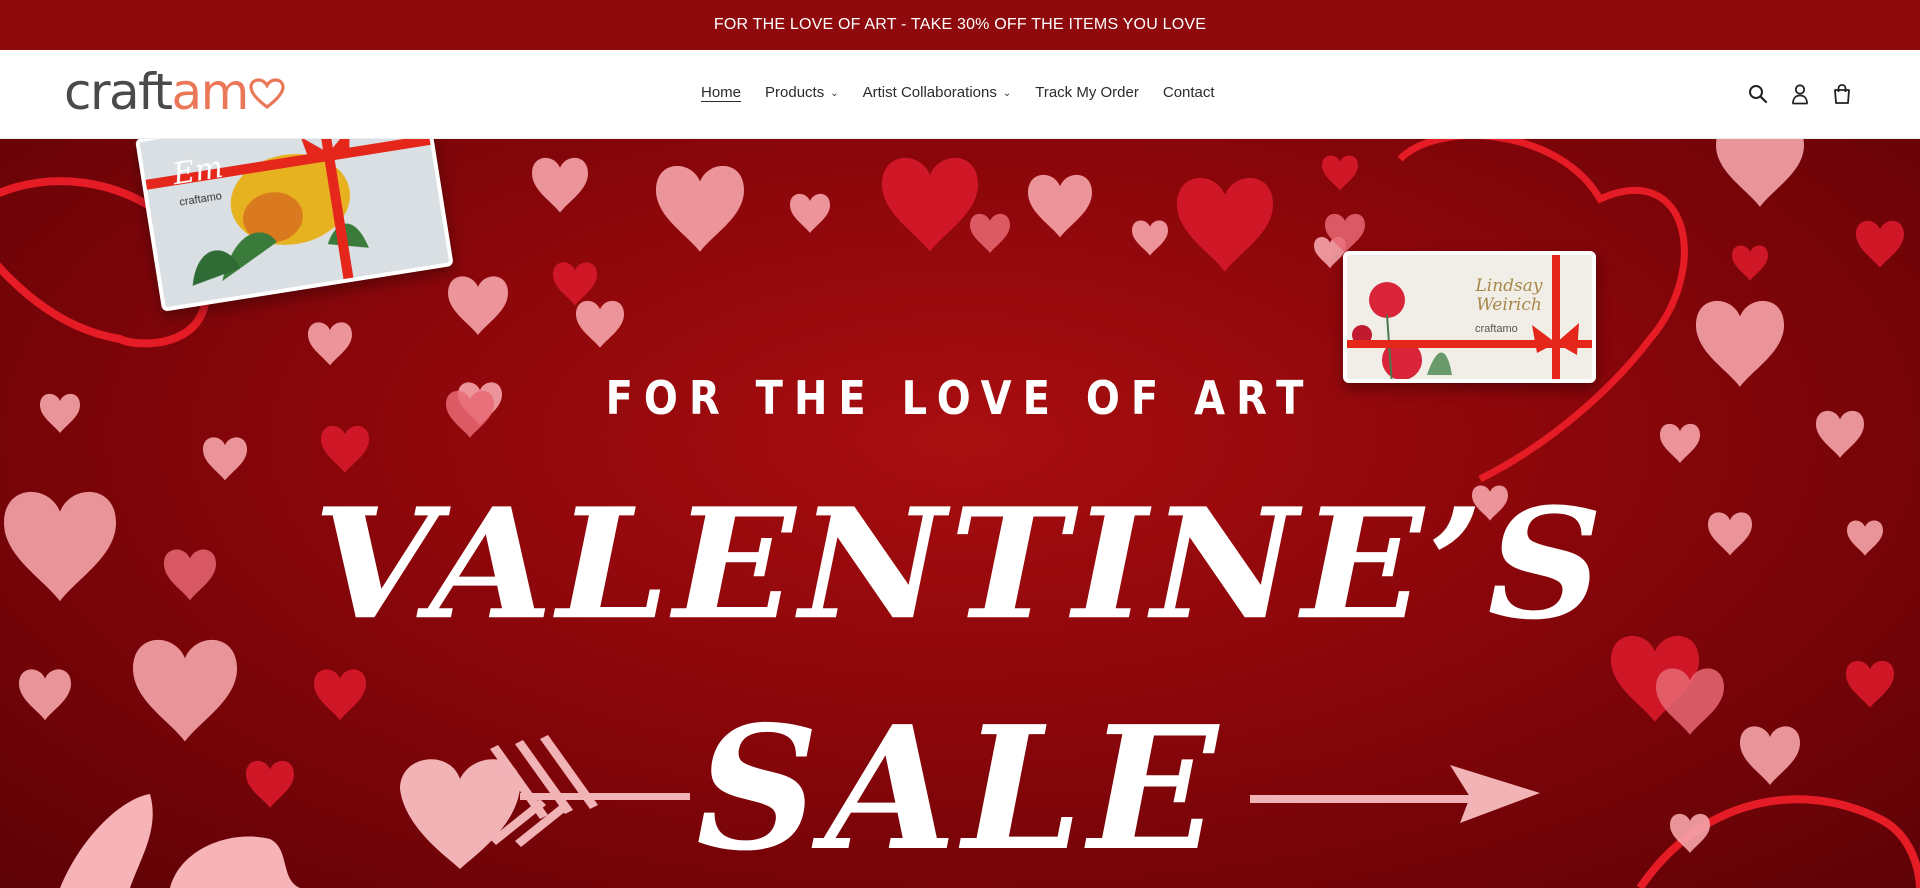  What do you see at coordinates (1509, 295) in the screenshot?
I see `card-right-signature: Lindsay Weirich` at bounding box center [1509, 295].